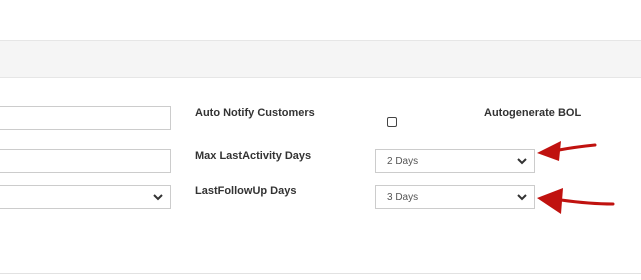  What do you see at coordinates (455, 161) in the screenshot?
I see `max-last-activity-days-select: 2 Days` at bounding box center [455, 161].